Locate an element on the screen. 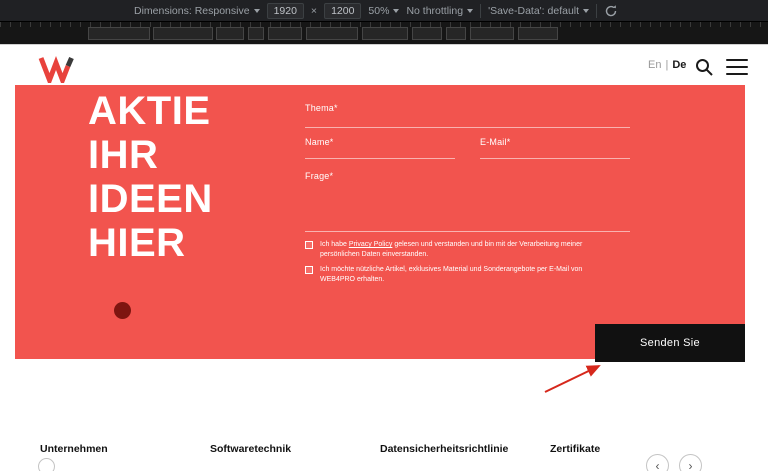  consent-checkbox is located at coordinates (309, 245).